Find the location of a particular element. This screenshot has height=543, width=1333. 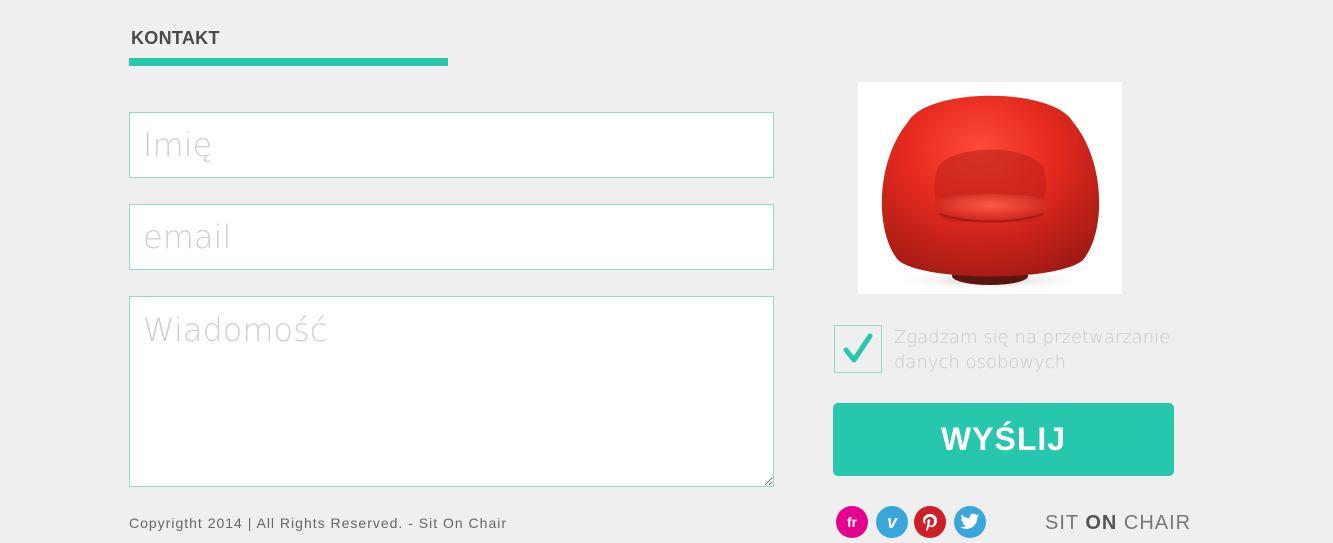

title-underline is located at coordinates (288, 62).